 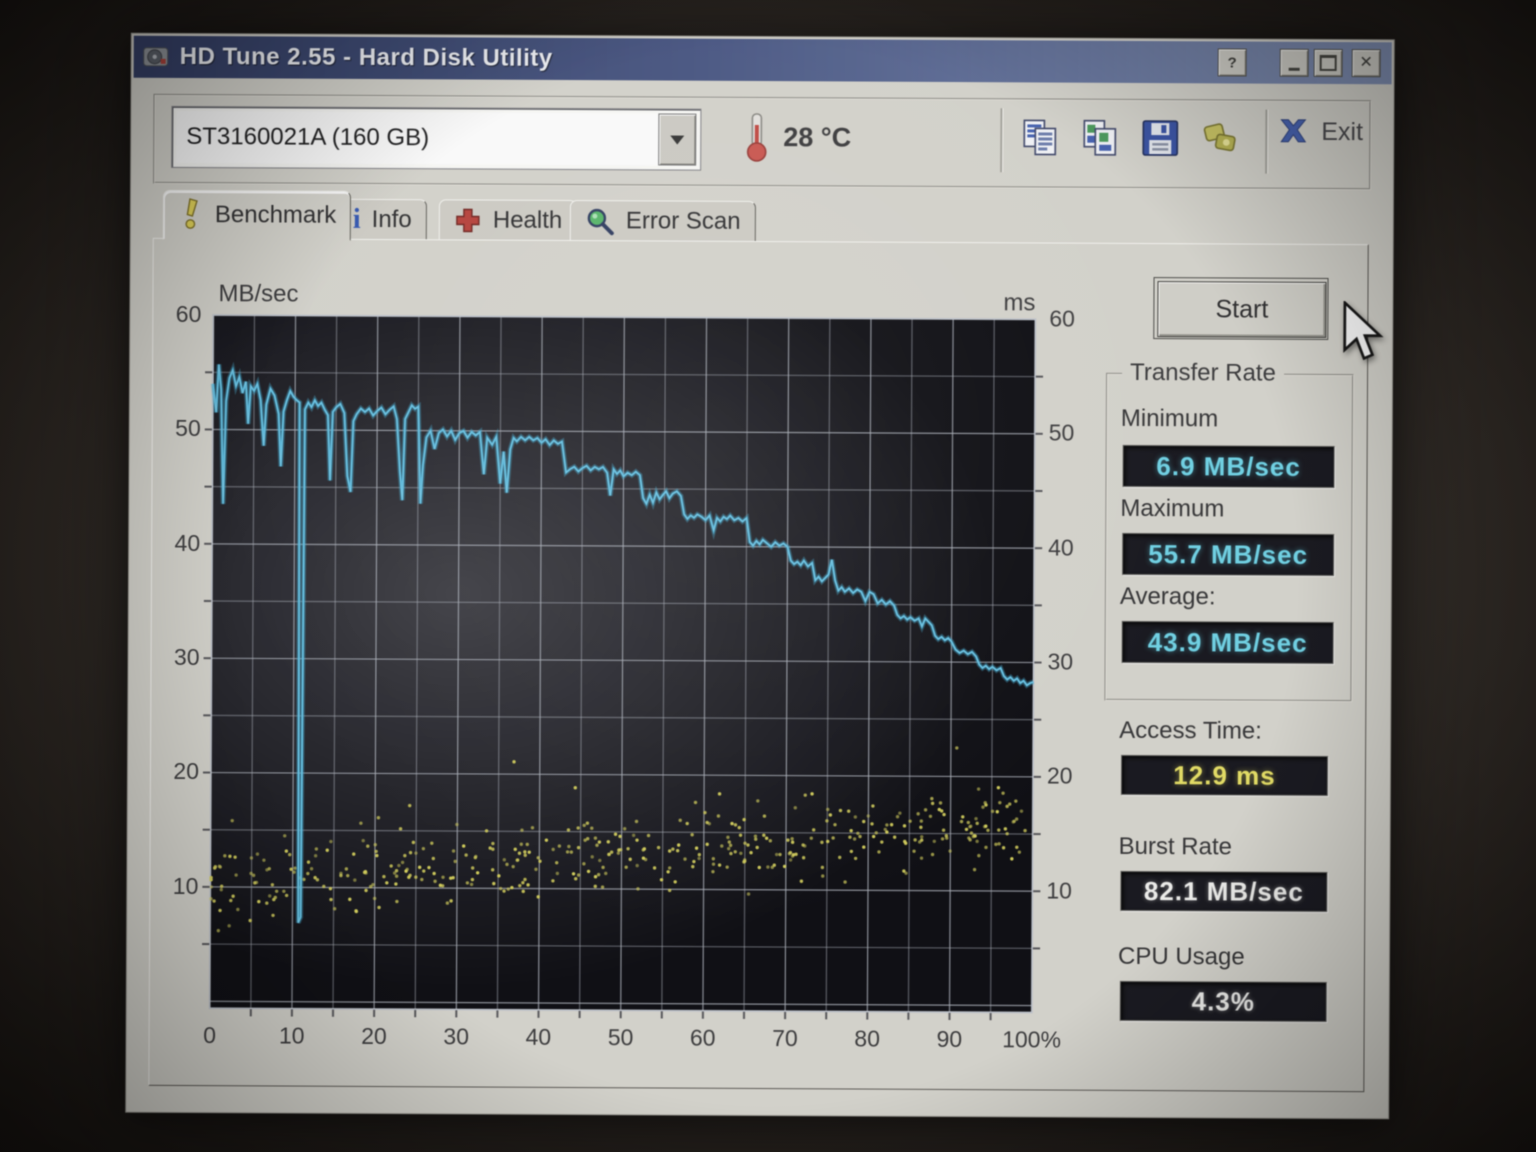 I want to click on right-tick: 30, so click(x=1060, y=661).